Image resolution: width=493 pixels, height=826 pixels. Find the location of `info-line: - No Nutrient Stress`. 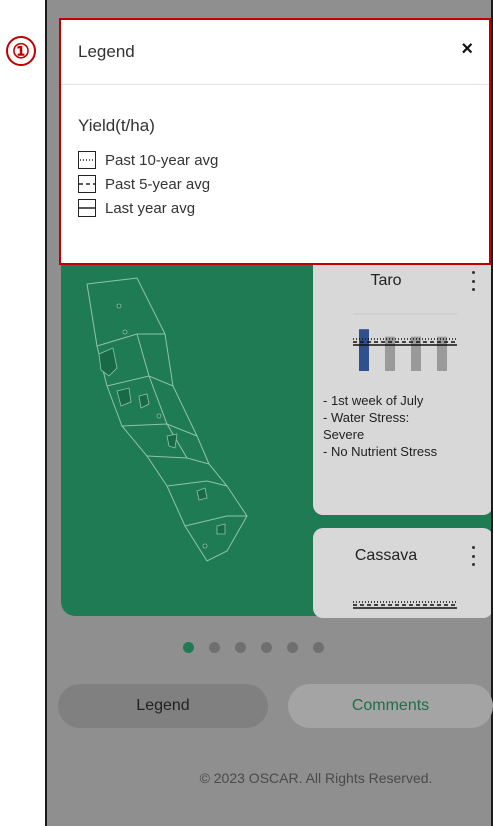

info-line: - No Nutrient Stress is located at coordinates (380, 451).